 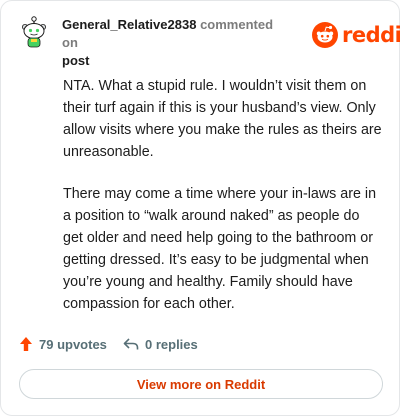 I want to click on view-more-button: View more on Reddit, so click(x=201, y=384).